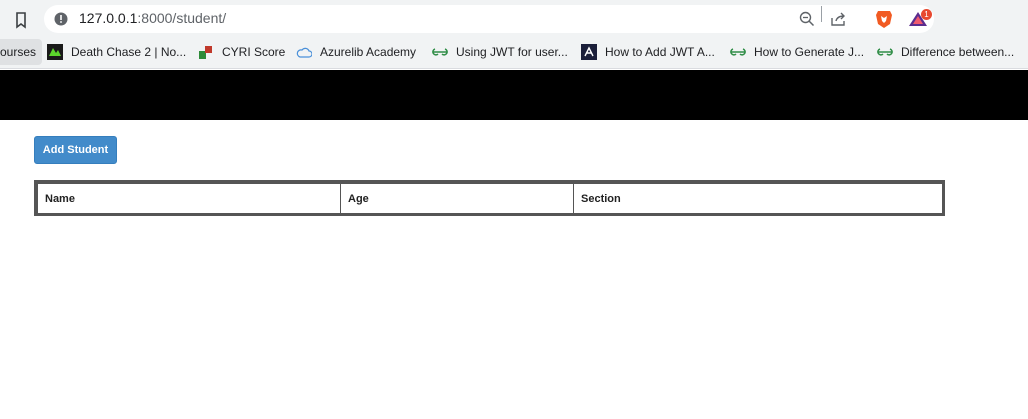  What do you see at coordinates (839, 19) in the screenshot?
I see `share-icon` at bounding box center [839, 19].